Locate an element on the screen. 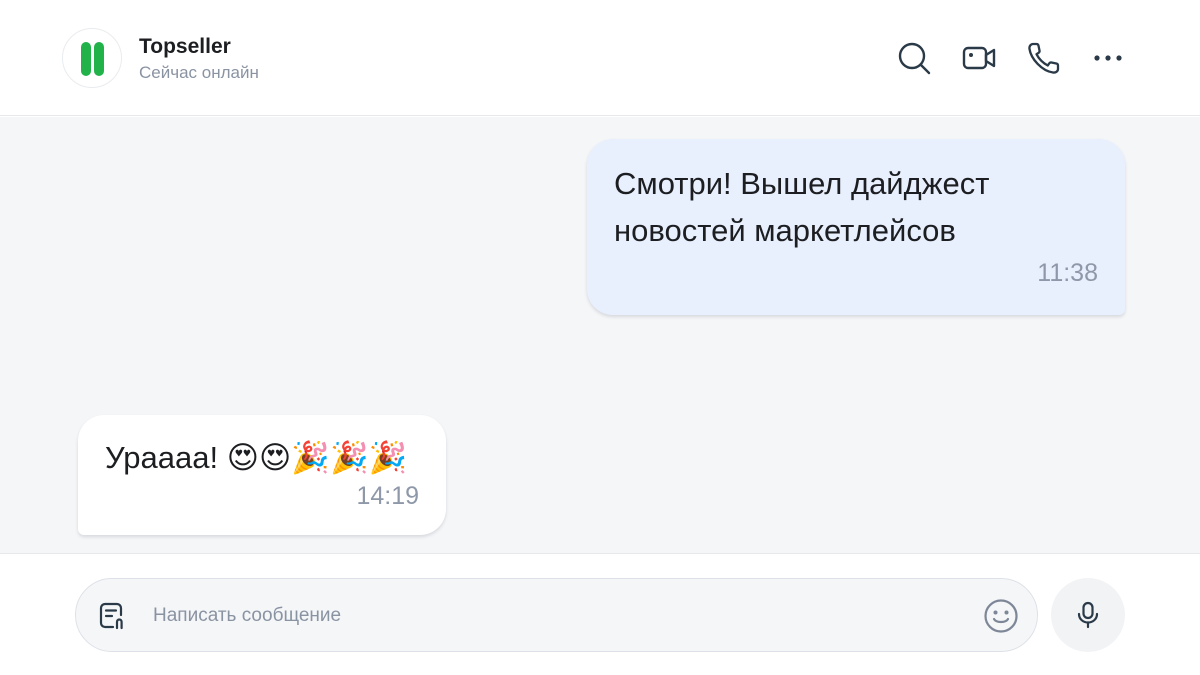  video-call-icon is located at coordinates (979, 58).